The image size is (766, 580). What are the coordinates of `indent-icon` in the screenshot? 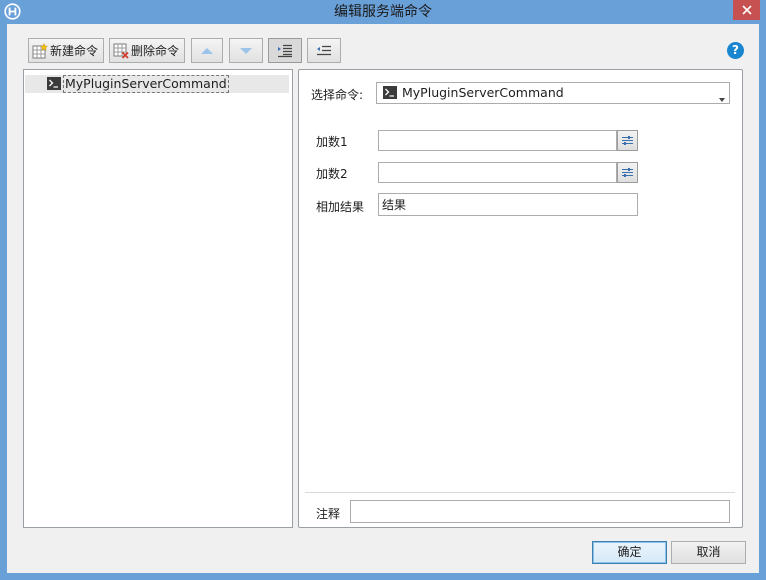 It's located at (285, 50).